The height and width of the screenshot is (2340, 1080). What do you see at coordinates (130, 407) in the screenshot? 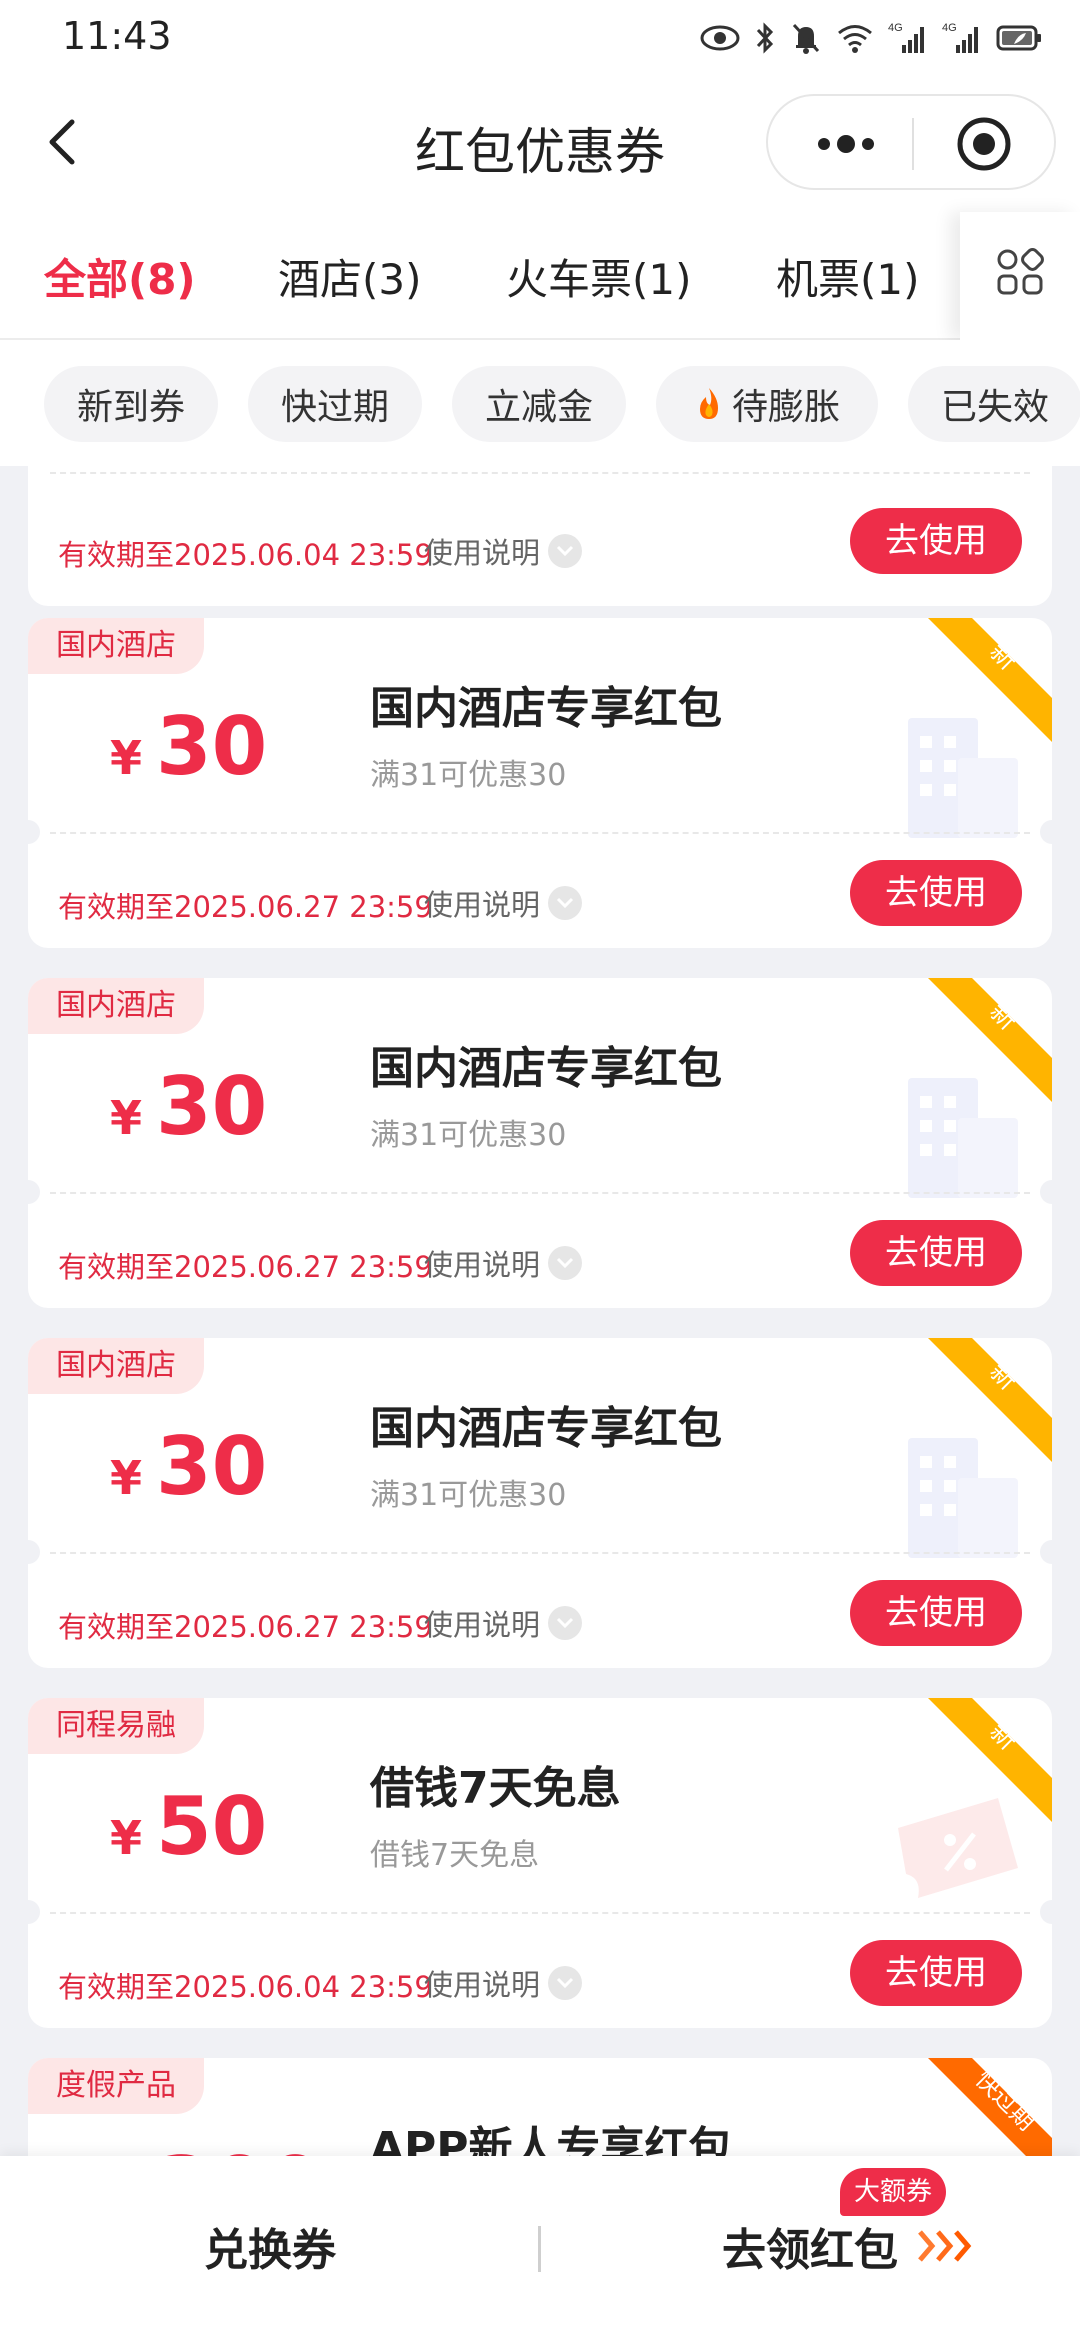
I see `chip-label: 新到券` at bounding box center [130, 407].